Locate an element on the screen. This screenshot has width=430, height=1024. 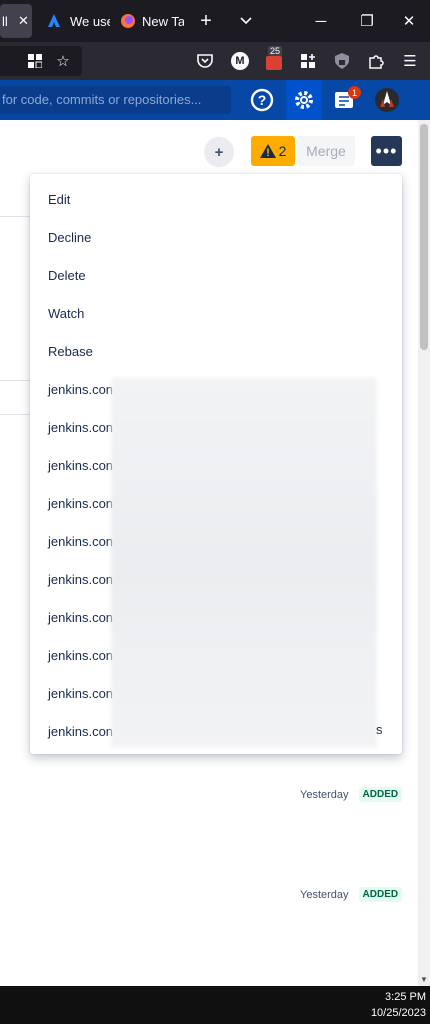
notification-badge: 1 is located at coordinates (354, 92).